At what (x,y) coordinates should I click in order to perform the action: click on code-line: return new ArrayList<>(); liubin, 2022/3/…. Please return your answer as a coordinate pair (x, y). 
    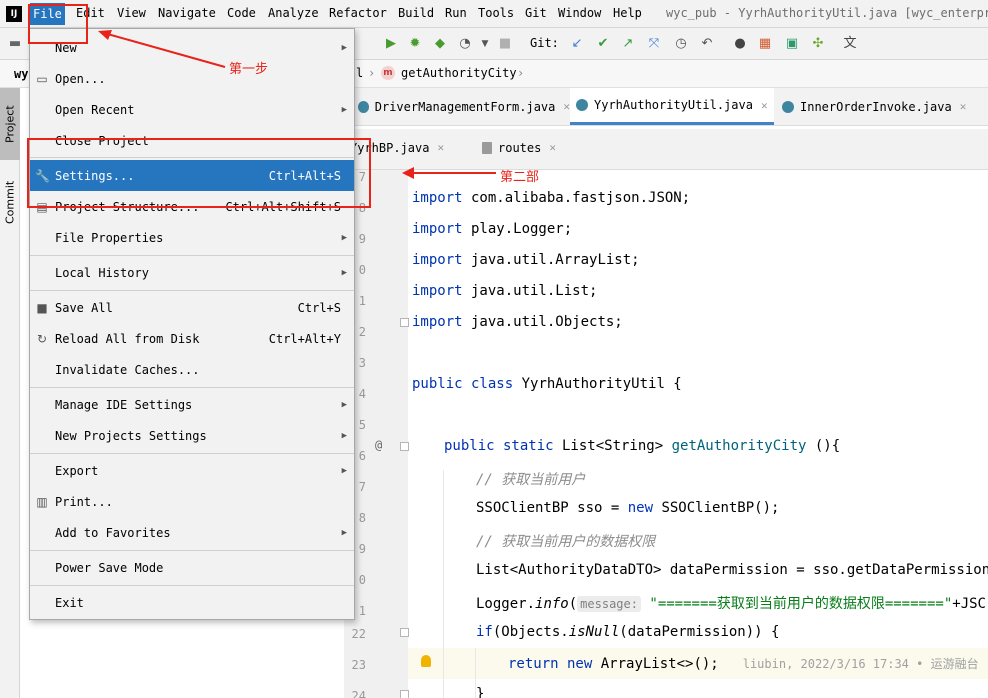
    Looking at the image, I should click on (743, 664).